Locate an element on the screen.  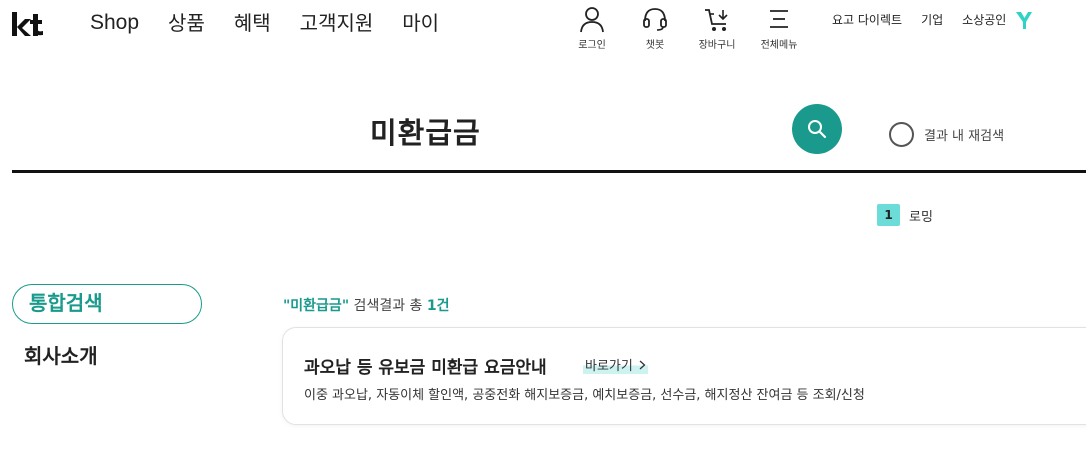
go-link-label: 바로가기 is located at coordinates (609, 366).